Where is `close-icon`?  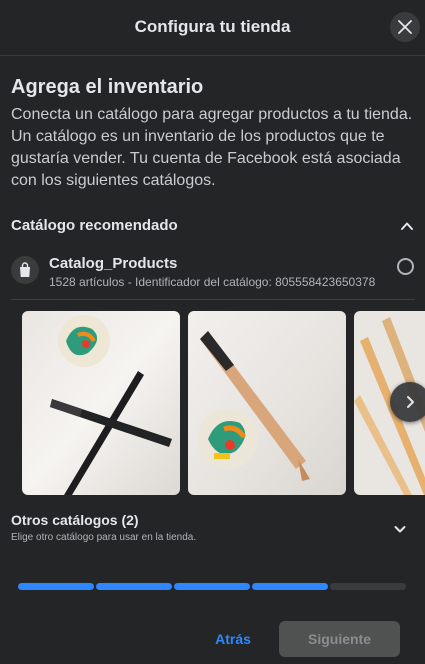 close-icon is located at coordinates (405, 27).